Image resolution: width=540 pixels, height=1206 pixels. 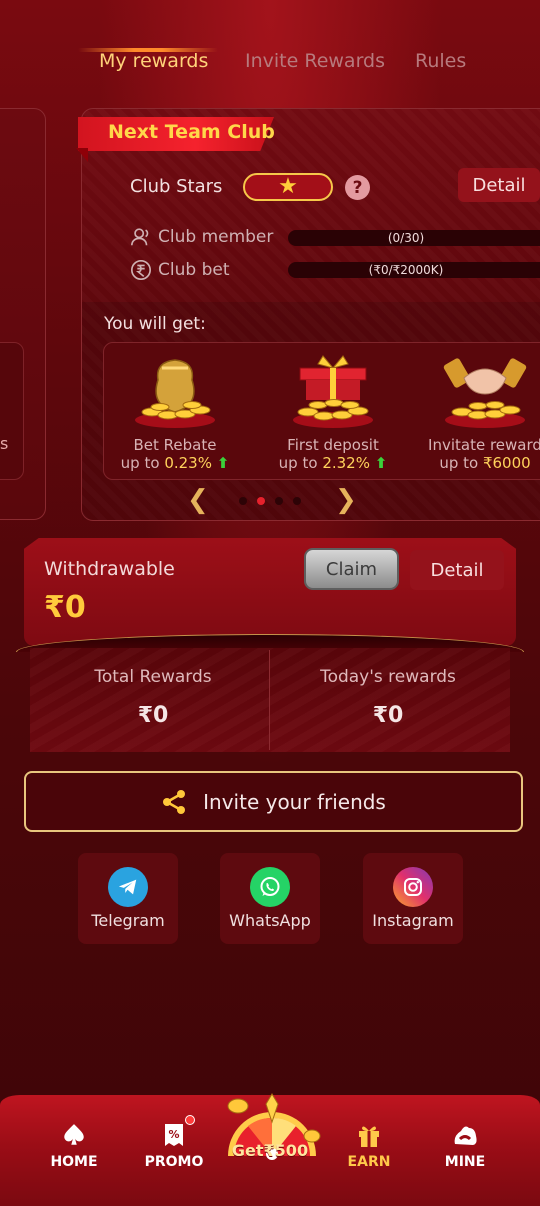 What do you see at coordinates (465, 1162) in the screenshot?
I see `nav-mine-label: MINE` at bounding box center [465, 1162].